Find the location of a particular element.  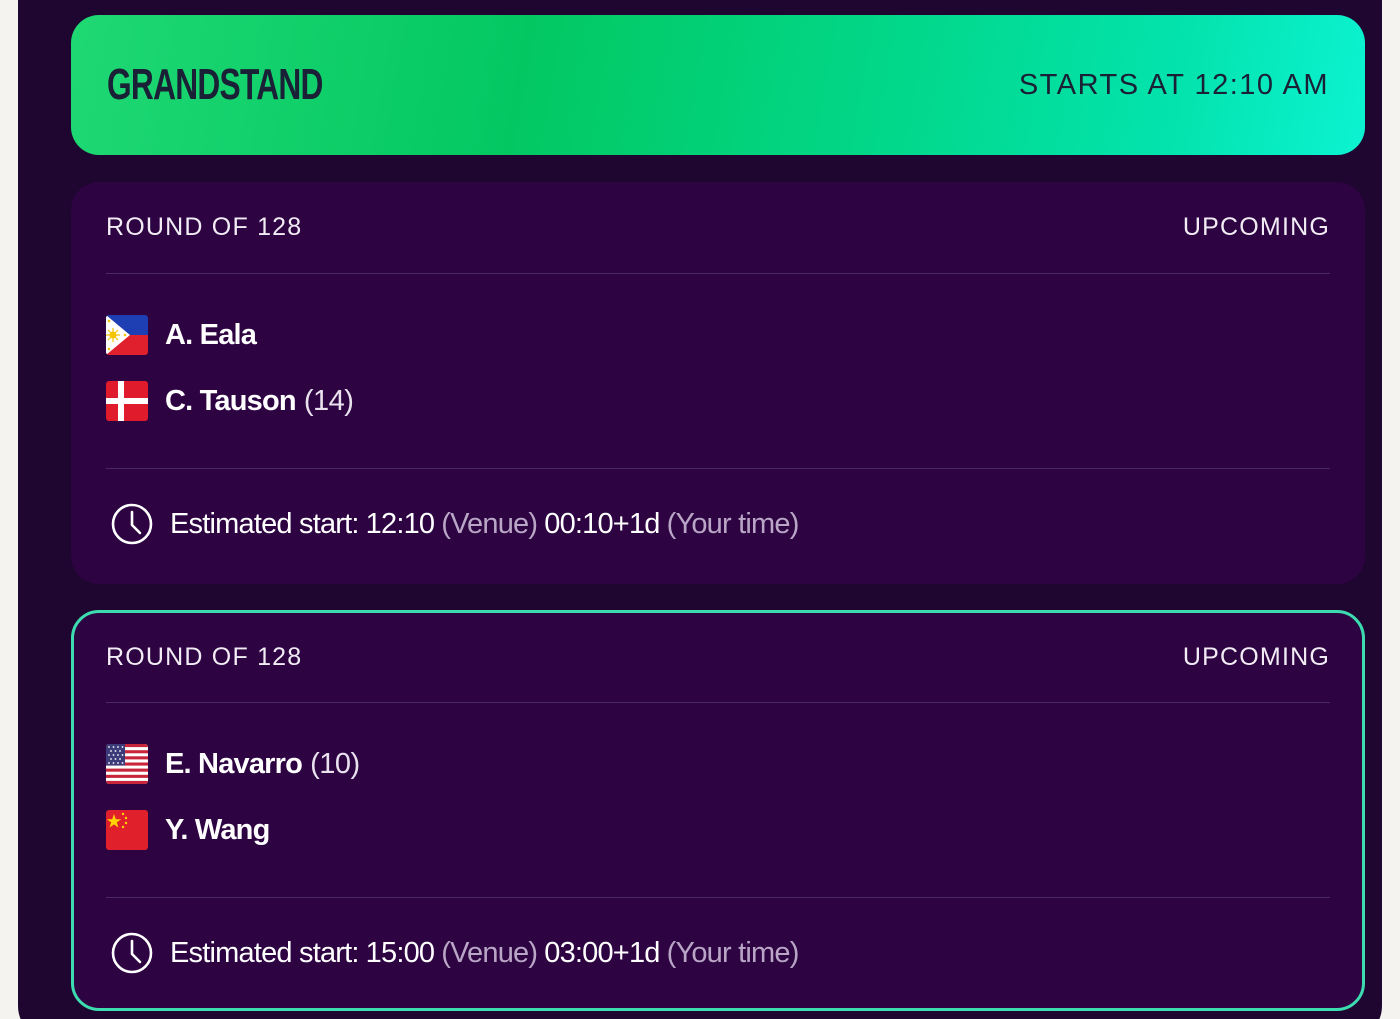

philippines-flag-icon is located at coordinates (127, 335).